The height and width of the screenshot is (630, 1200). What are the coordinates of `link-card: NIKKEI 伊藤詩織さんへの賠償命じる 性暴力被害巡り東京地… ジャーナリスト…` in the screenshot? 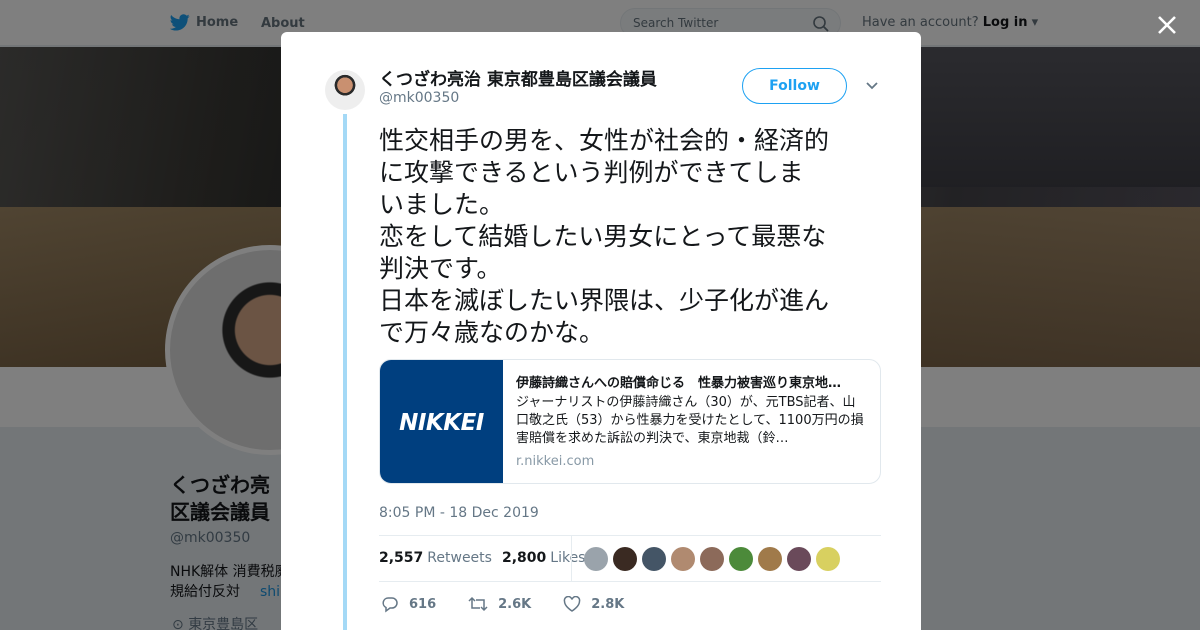 It's located at (630, 421).